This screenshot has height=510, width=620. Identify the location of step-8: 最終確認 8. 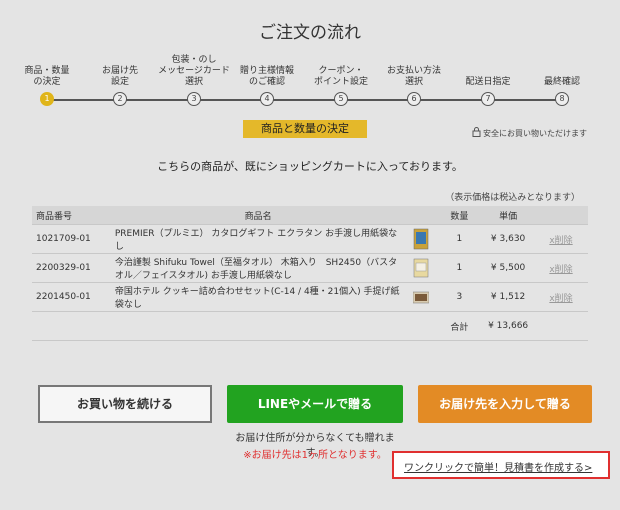
(562, 78).